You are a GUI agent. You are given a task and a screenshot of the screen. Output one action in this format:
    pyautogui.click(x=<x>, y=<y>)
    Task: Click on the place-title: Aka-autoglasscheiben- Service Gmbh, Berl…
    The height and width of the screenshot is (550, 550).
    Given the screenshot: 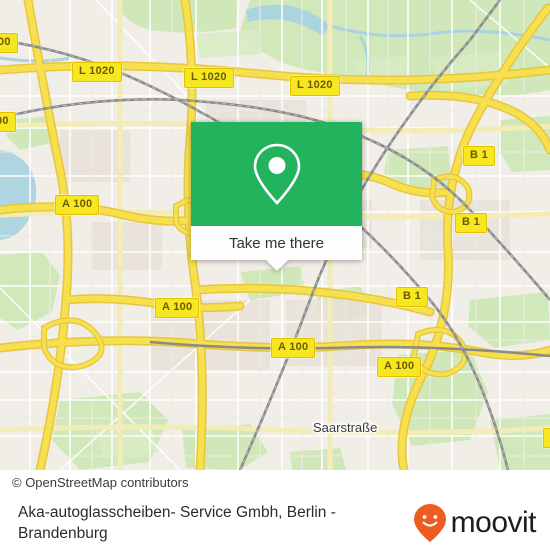 What is the action you would take?
    pyautogui.click(x=177, y=522)
    